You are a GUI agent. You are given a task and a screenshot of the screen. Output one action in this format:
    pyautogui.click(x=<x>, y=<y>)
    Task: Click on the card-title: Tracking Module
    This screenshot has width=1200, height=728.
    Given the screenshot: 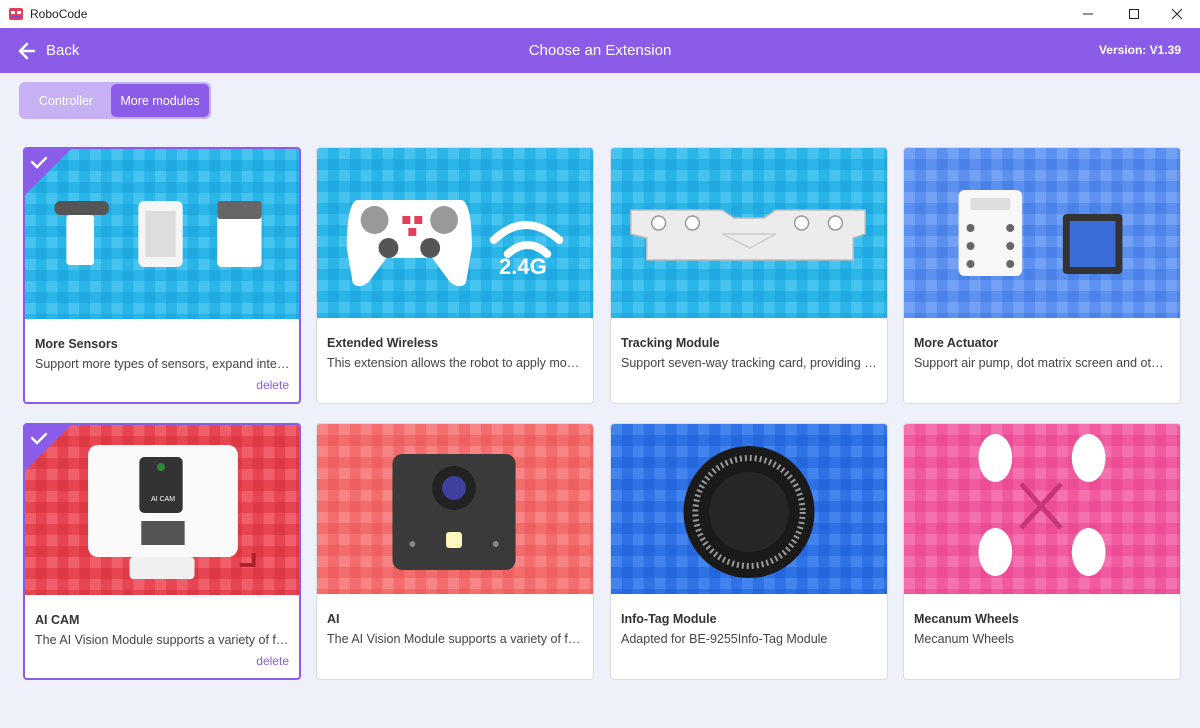 What is the action you would take?
    pyautogui.click(x=670, y=343)
    